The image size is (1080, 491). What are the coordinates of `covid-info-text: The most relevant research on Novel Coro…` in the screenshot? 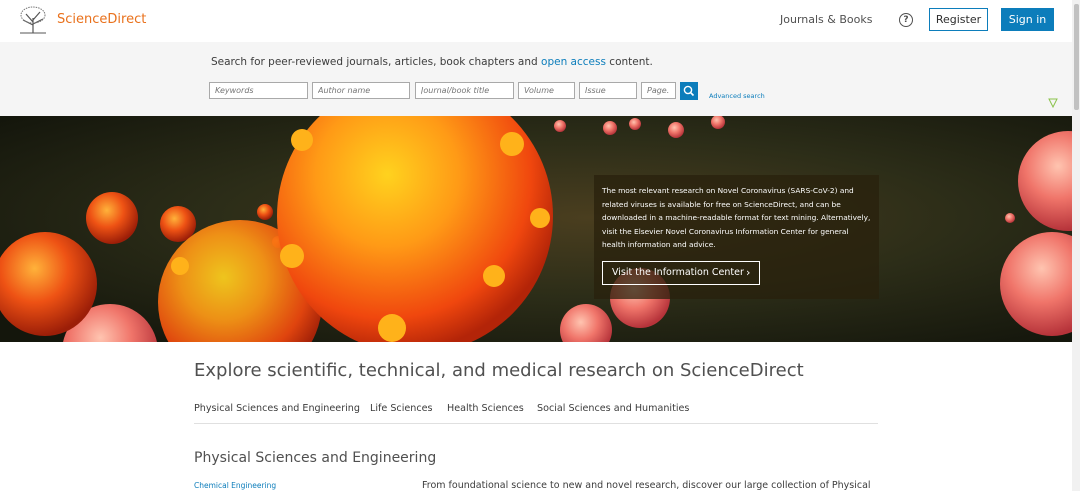 It's located at (736, 217).